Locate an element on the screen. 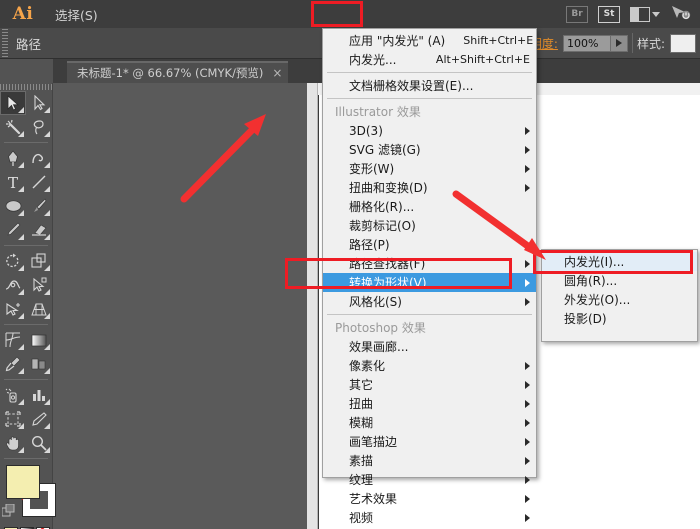 Image resolution: width=700 pixels, height=529 pixels. tool-slice-tool is located at coordinates (39, 419).